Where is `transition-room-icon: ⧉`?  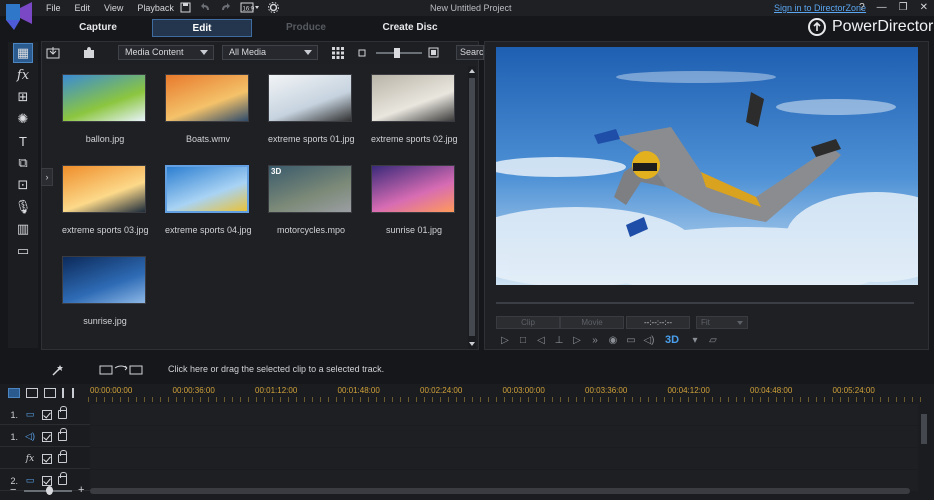
transition-room-icon: ⧉ is located at coordinates (23, 163).